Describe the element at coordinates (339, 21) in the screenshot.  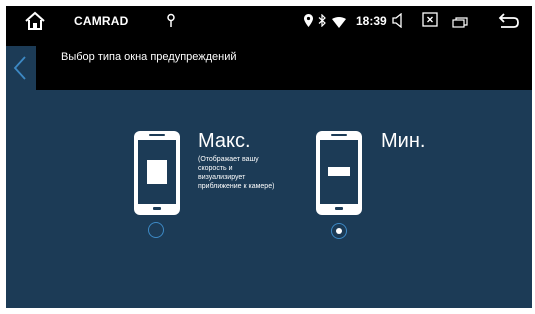
I see `wifi-icon` at that location.